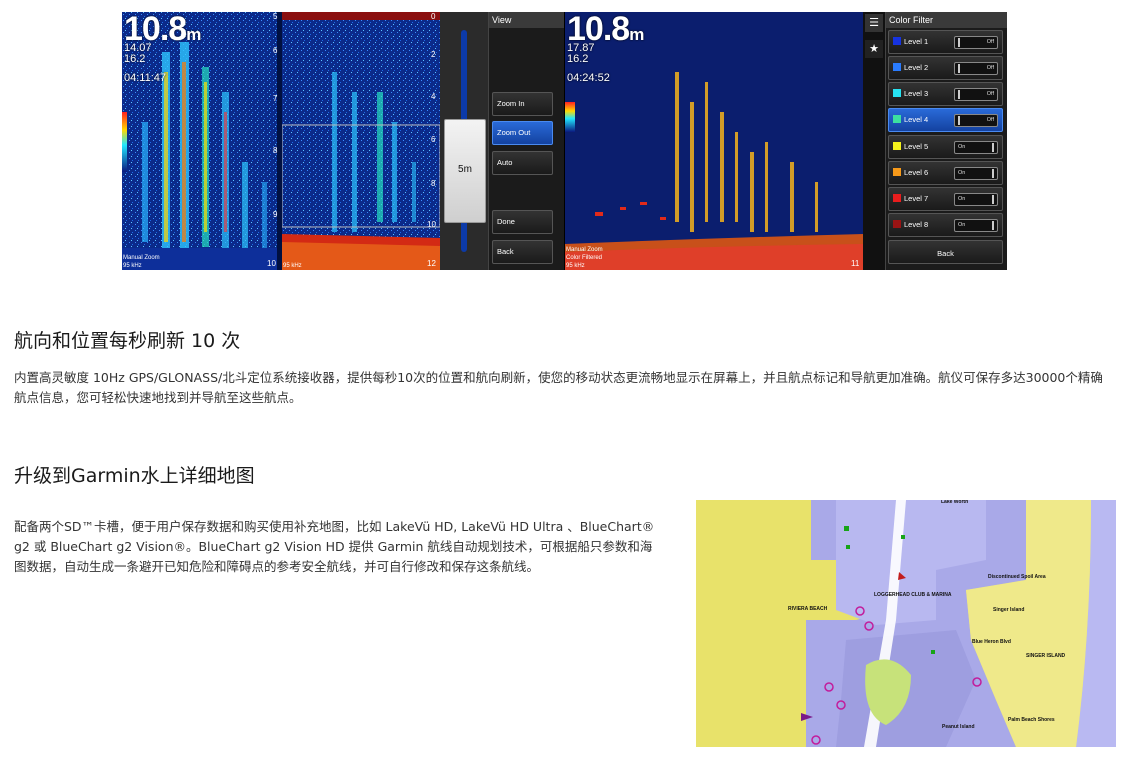 Image resolution: width=1136 pixels, height=775 pixels. What do you see at coordinates (945, 173) in the screenshot?
I see `color-filter-level-6: Level 6 On` at bounding box center [945, 173].